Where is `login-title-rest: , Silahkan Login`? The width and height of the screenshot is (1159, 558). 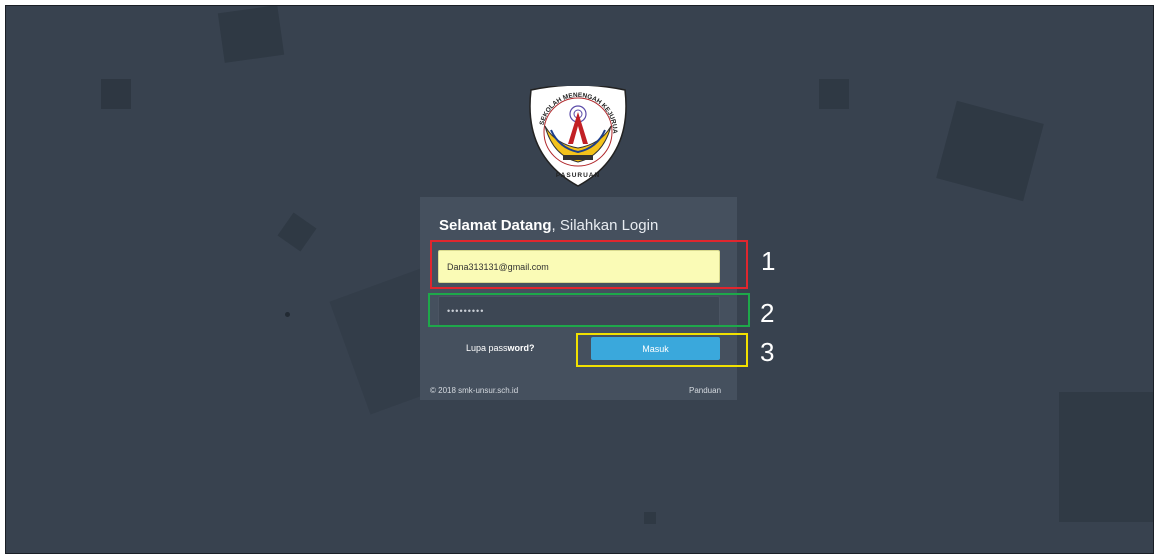 login-title-rest: , Silahkan Login is located at coordinates (605, 225).